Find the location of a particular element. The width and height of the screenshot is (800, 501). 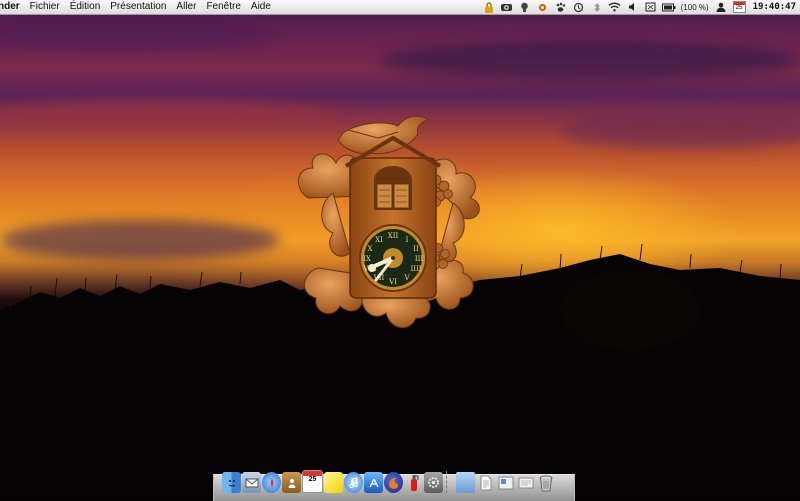

cuckoo-clock-widget: XII I II III IIII V VI VII VIII IX X XI is located at coordinates (393, 227).